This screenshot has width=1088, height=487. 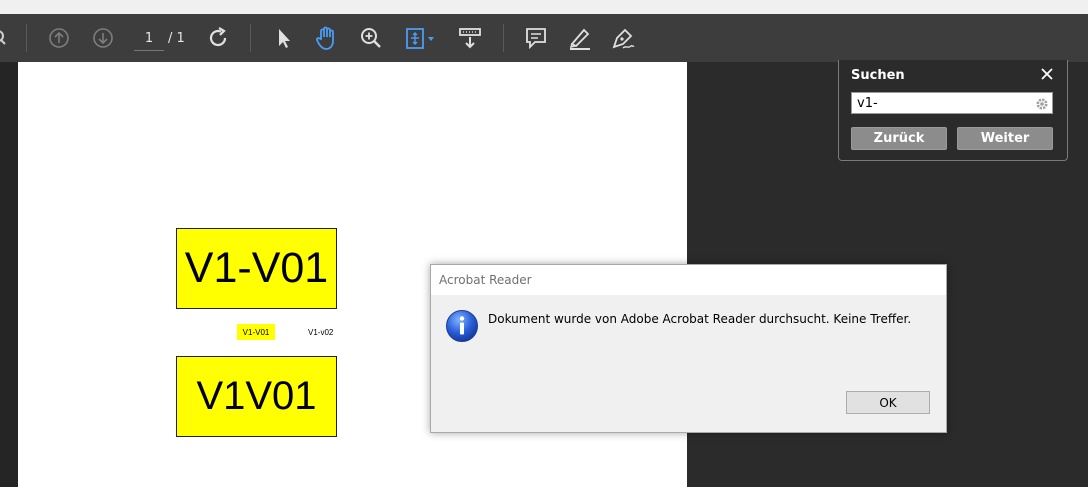 I want to click on document-label-box: V1-V01, so click(x=256, y=268).